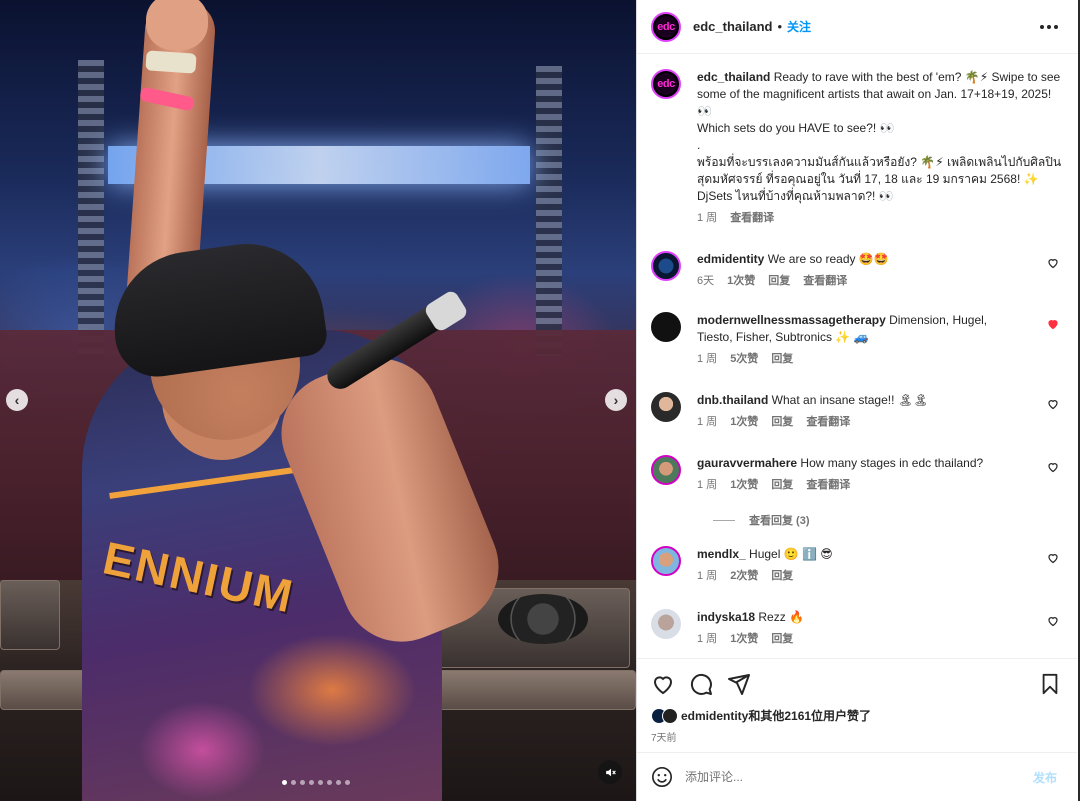 Image resolution: width=1080 pixels, height=801 pixels. What do you see at coordinates (17, 400) in the screenshot?
I see `carousel-prev-button: ‹` at bounding box center [17, 400].